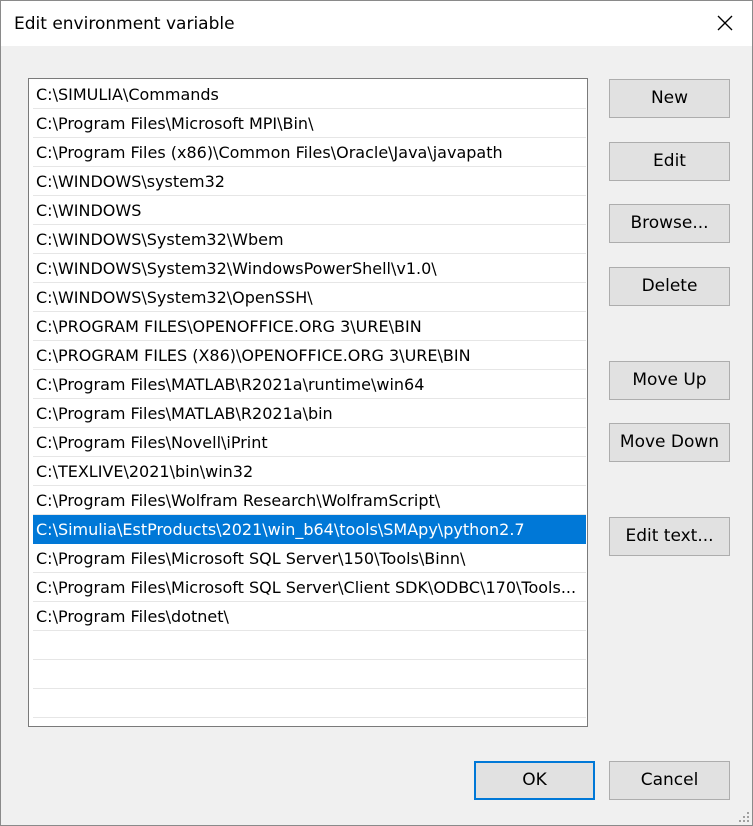 The width and height of the screenshot is (753, 826). What do you see at coordinates (309, 413) in the screenshot?
I see `path-list-item: C:\Program Files\MATLAB\R2021a\bin` at bounding box center [309, 413].